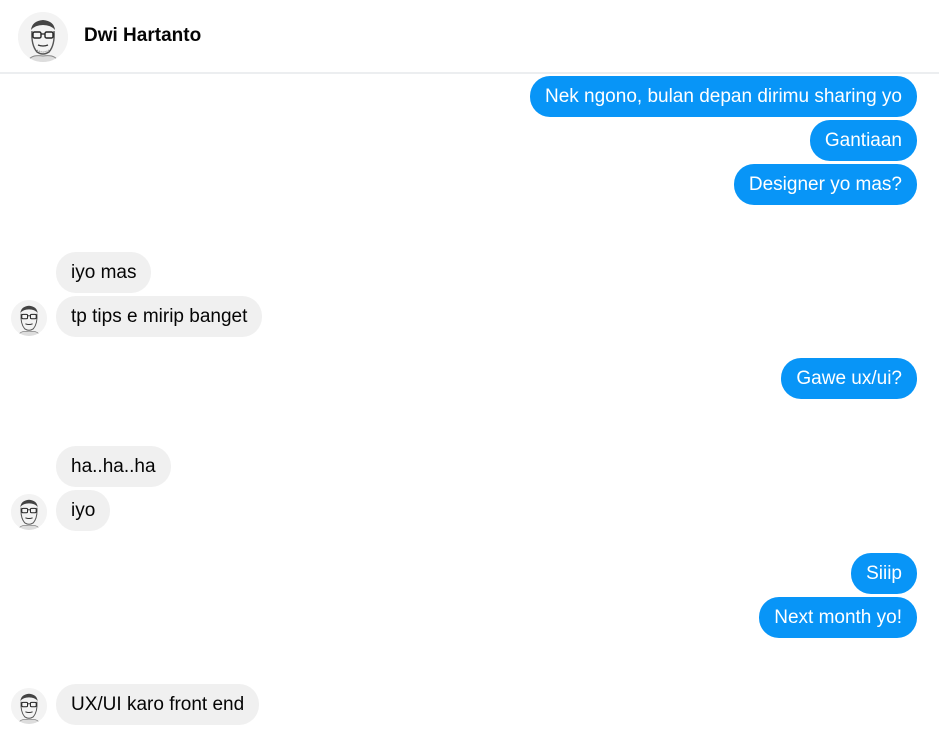 The image size is (939, 735). What do you see at coordinates (849, 378) in the screenshot?
I see `message-outgoing: Gawe ux/ui?` at bounding box center [849, 378].